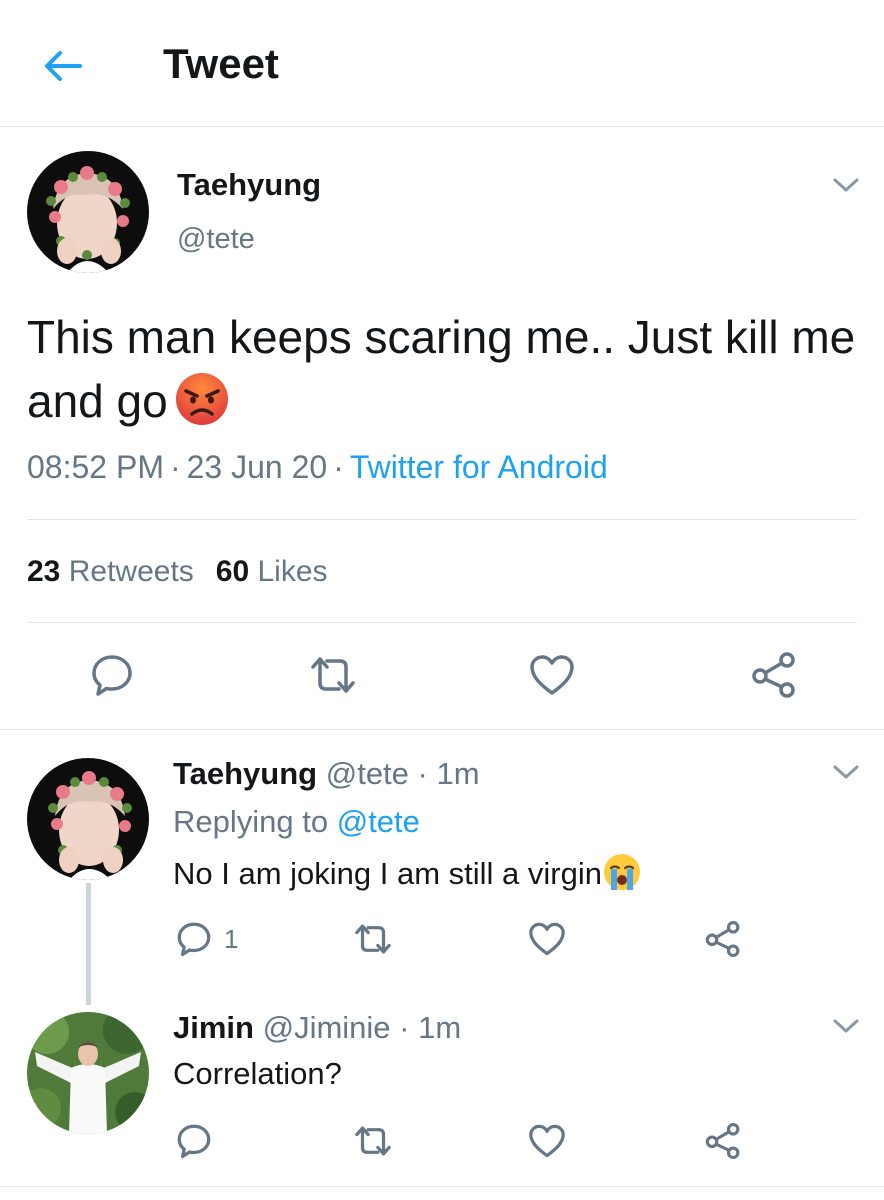 The height and width of the screenshot is (1200, 884). I want to click on tweet-metadata: 08:52 PM · 23 Jun 20 · Twitter for Android, so click(317, 467).